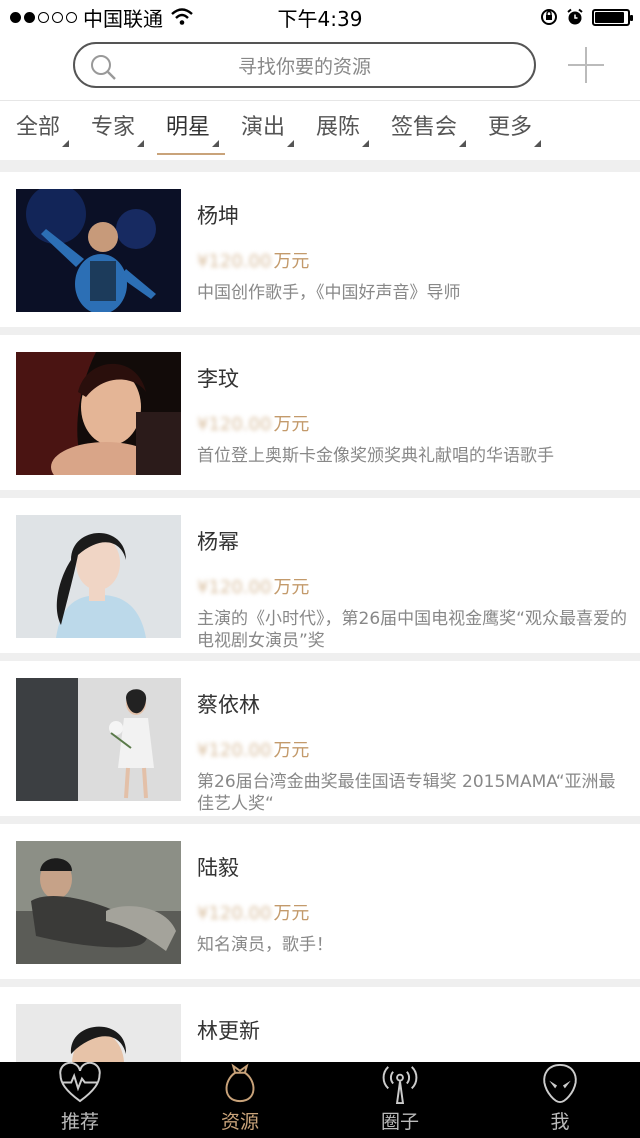 The width and height of the screenshot is (640, 1138). What do you see at coordinates (586, 65) in the screenshot?
I see `add-icon` at bounding box center [586, 65].